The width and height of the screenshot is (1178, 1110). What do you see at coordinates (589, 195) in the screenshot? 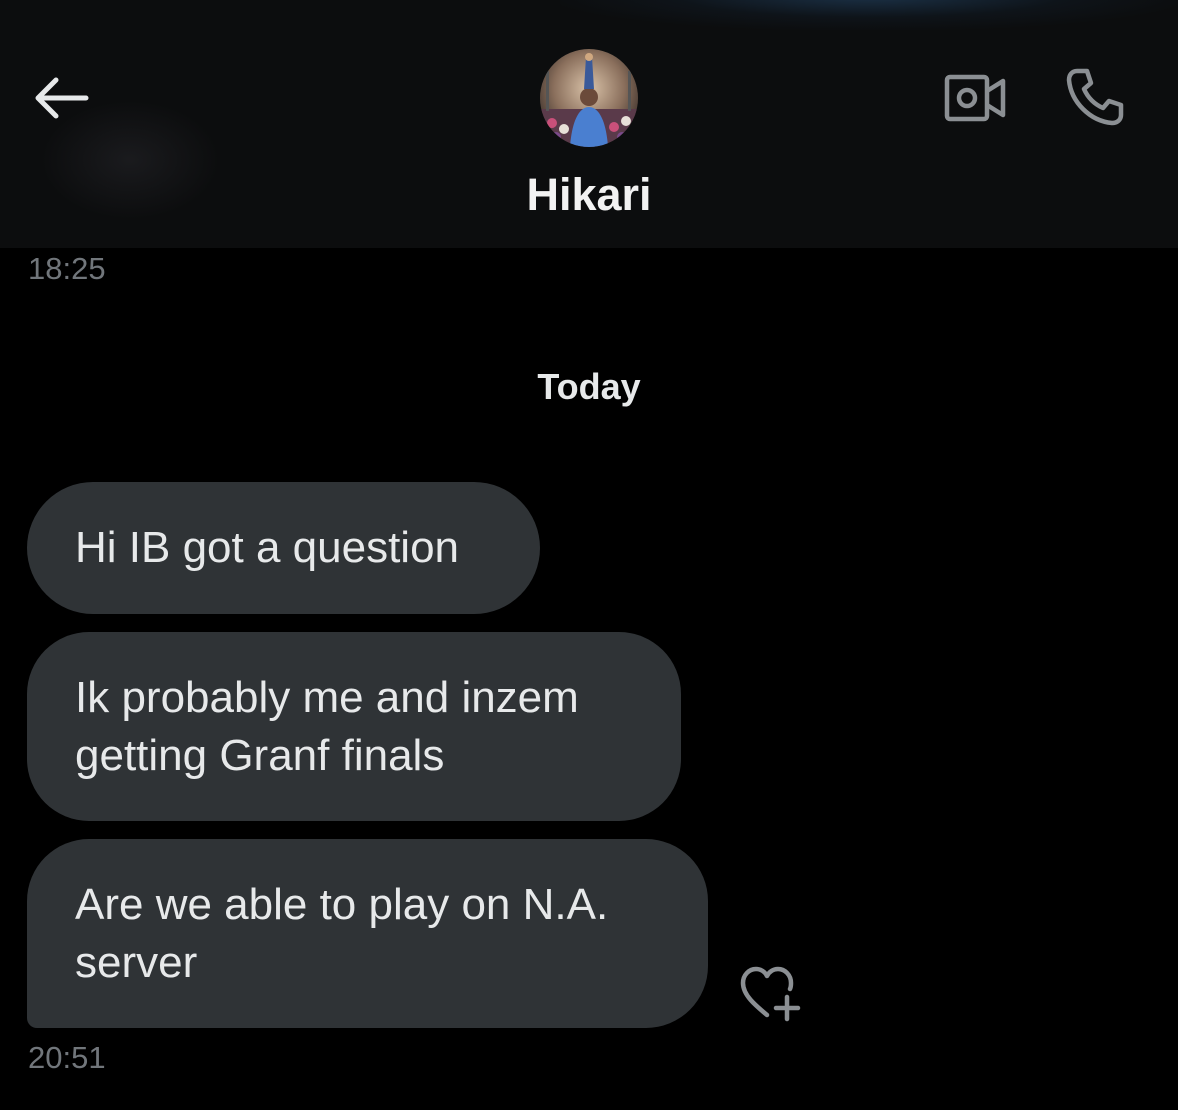
I see `contact-name: Hikari` at bounding box center [589, 195].